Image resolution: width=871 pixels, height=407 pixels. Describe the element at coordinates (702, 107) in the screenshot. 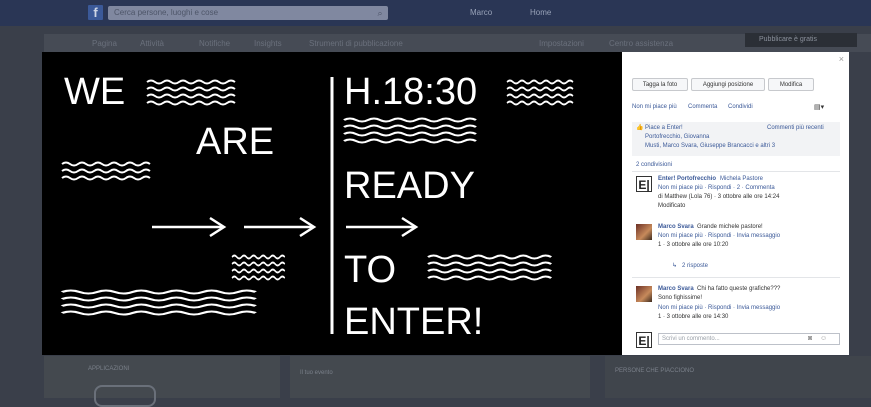

I see `comment-link: Commenta` at that location.